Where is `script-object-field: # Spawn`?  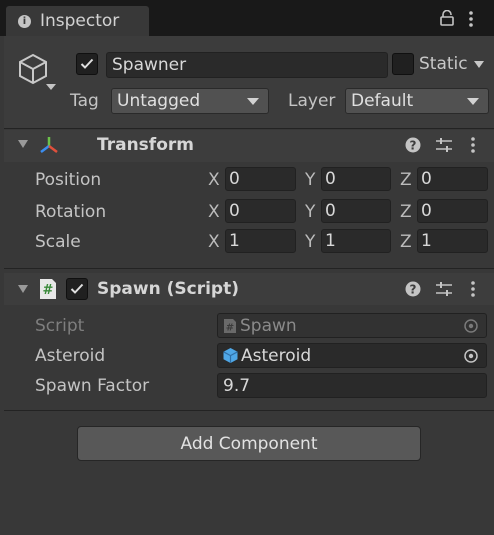
script-object-field: # Spawn is located at coordinates (352, 325).